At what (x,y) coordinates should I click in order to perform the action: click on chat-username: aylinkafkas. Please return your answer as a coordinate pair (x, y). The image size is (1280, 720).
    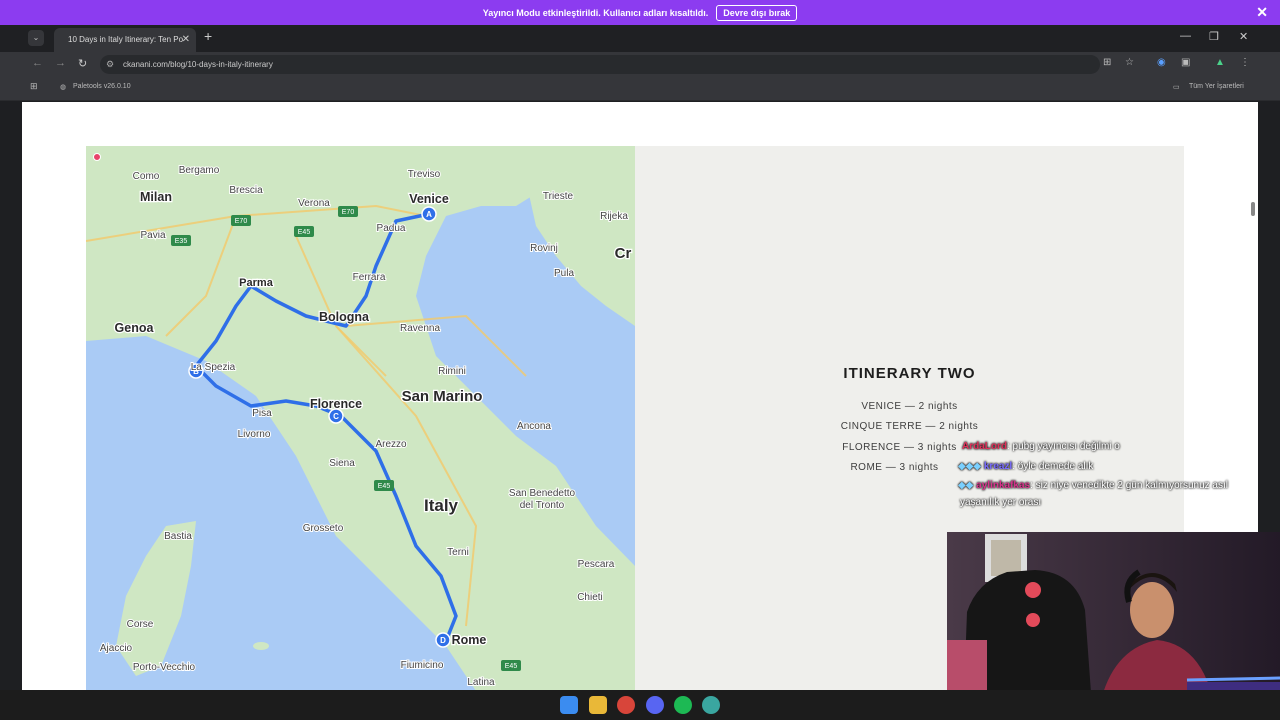
    Looking at the image, I should click on (1003, 485).